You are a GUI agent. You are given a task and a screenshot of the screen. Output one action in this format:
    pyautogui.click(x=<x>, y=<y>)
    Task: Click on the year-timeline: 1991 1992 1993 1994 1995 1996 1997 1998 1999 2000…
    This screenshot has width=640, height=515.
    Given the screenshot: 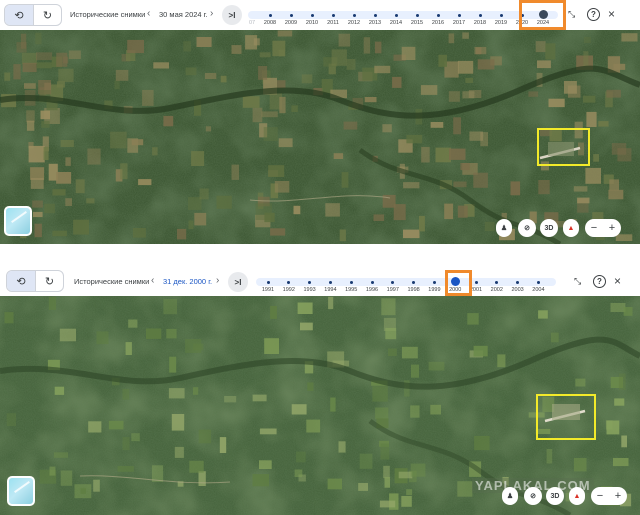 What is the action you would take?
    pyautogui.click(x=406, y=285)
    